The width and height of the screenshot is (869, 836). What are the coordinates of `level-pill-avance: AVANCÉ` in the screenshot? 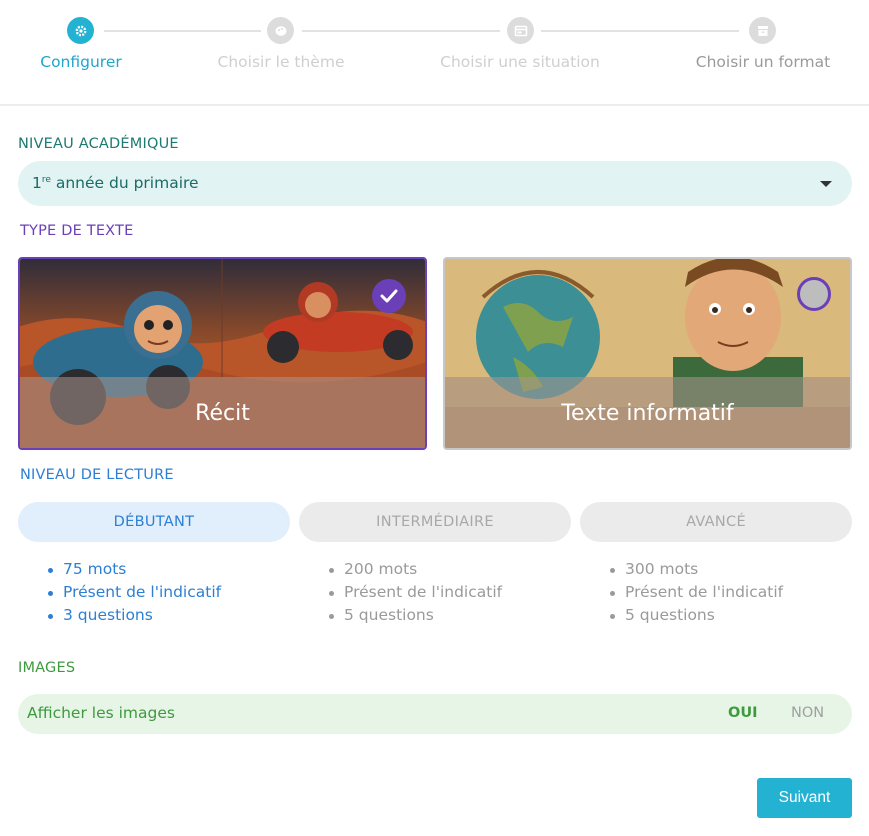 It's located at (716, 522).